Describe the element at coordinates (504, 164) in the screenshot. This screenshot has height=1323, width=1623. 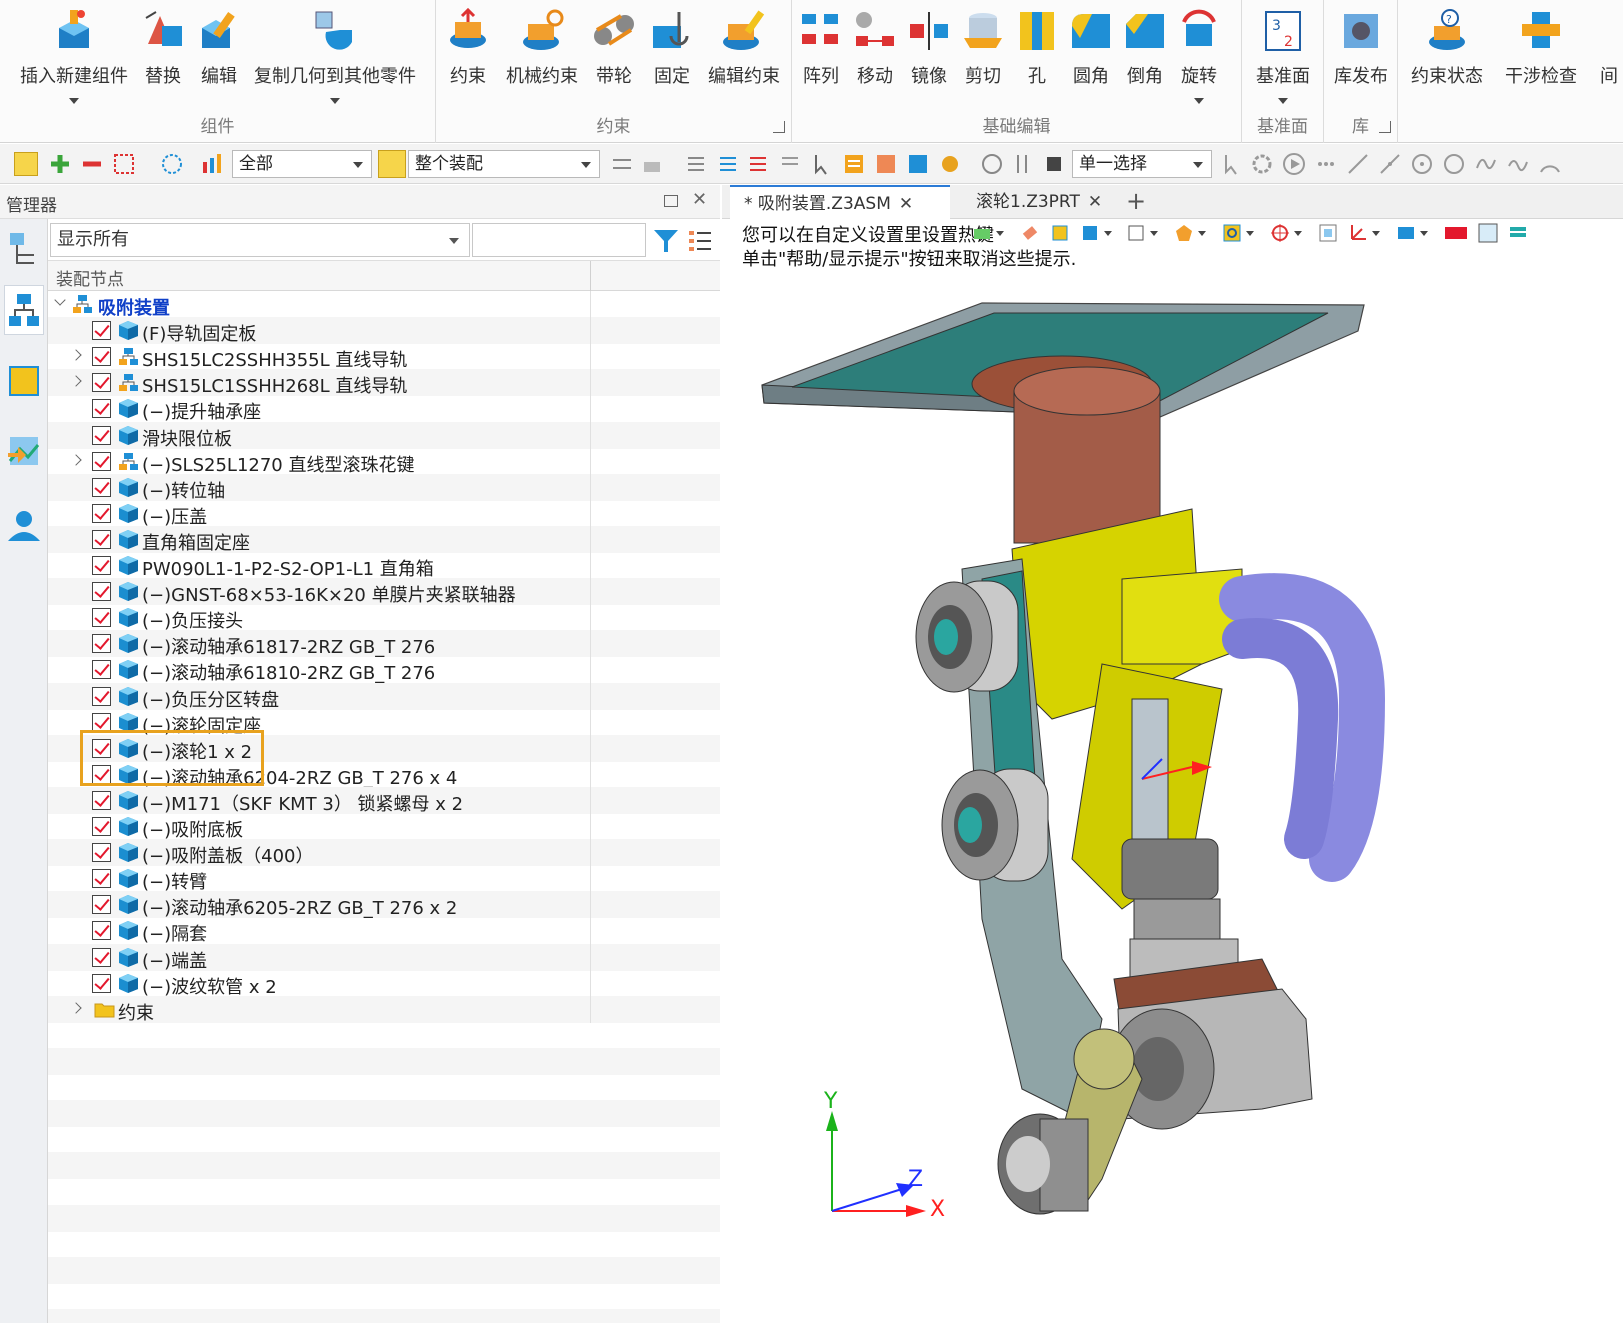
I see `scope-dropdown: 整个装配` at that location.